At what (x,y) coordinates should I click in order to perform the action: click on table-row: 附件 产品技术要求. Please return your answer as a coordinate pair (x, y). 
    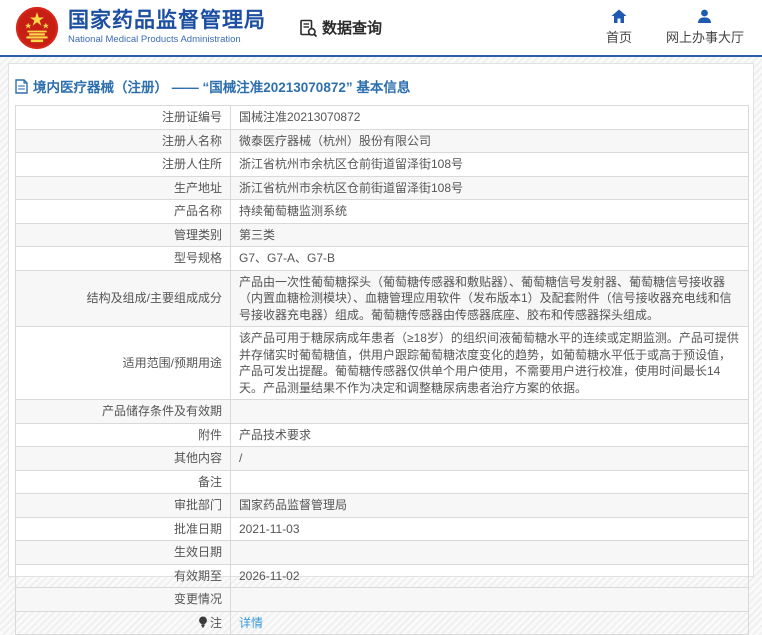
    Looking at the image, I should click on (382, 434).